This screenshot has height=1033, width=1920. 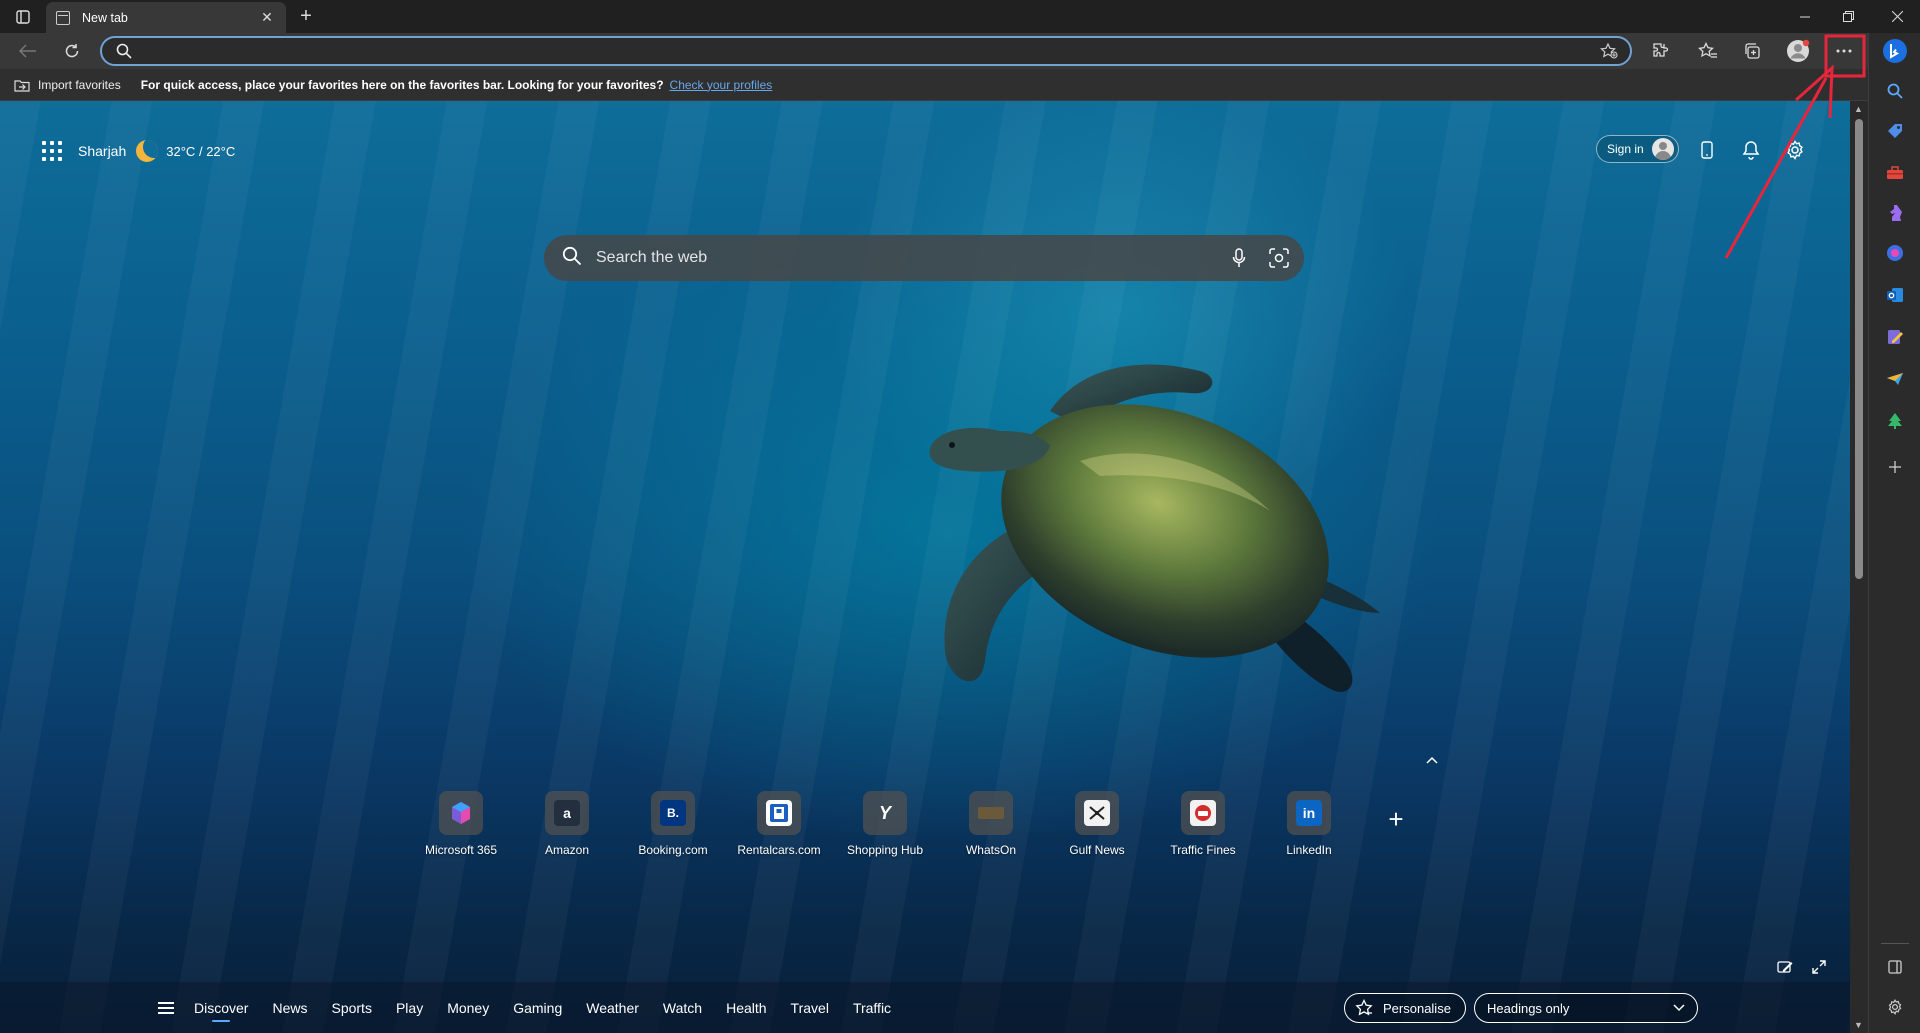 I want to click on address-toolbar, so click(x=934, y=51).